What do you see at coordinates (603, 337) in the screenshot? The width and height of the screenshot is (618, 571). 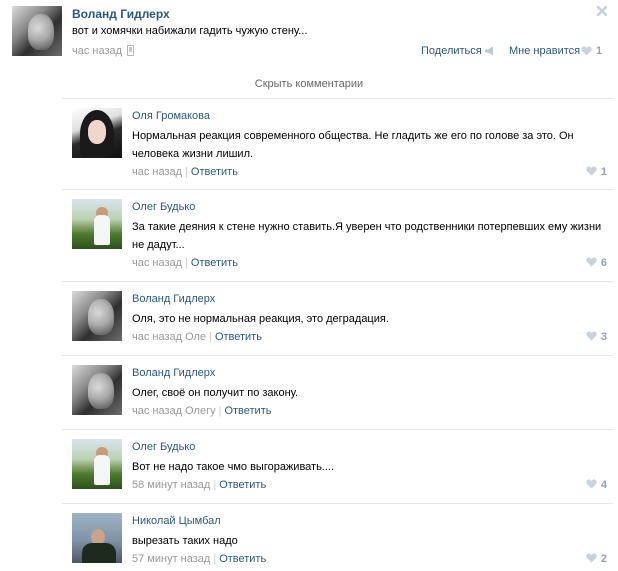 I see `like-count: 3` at bounding box center [603, 337].